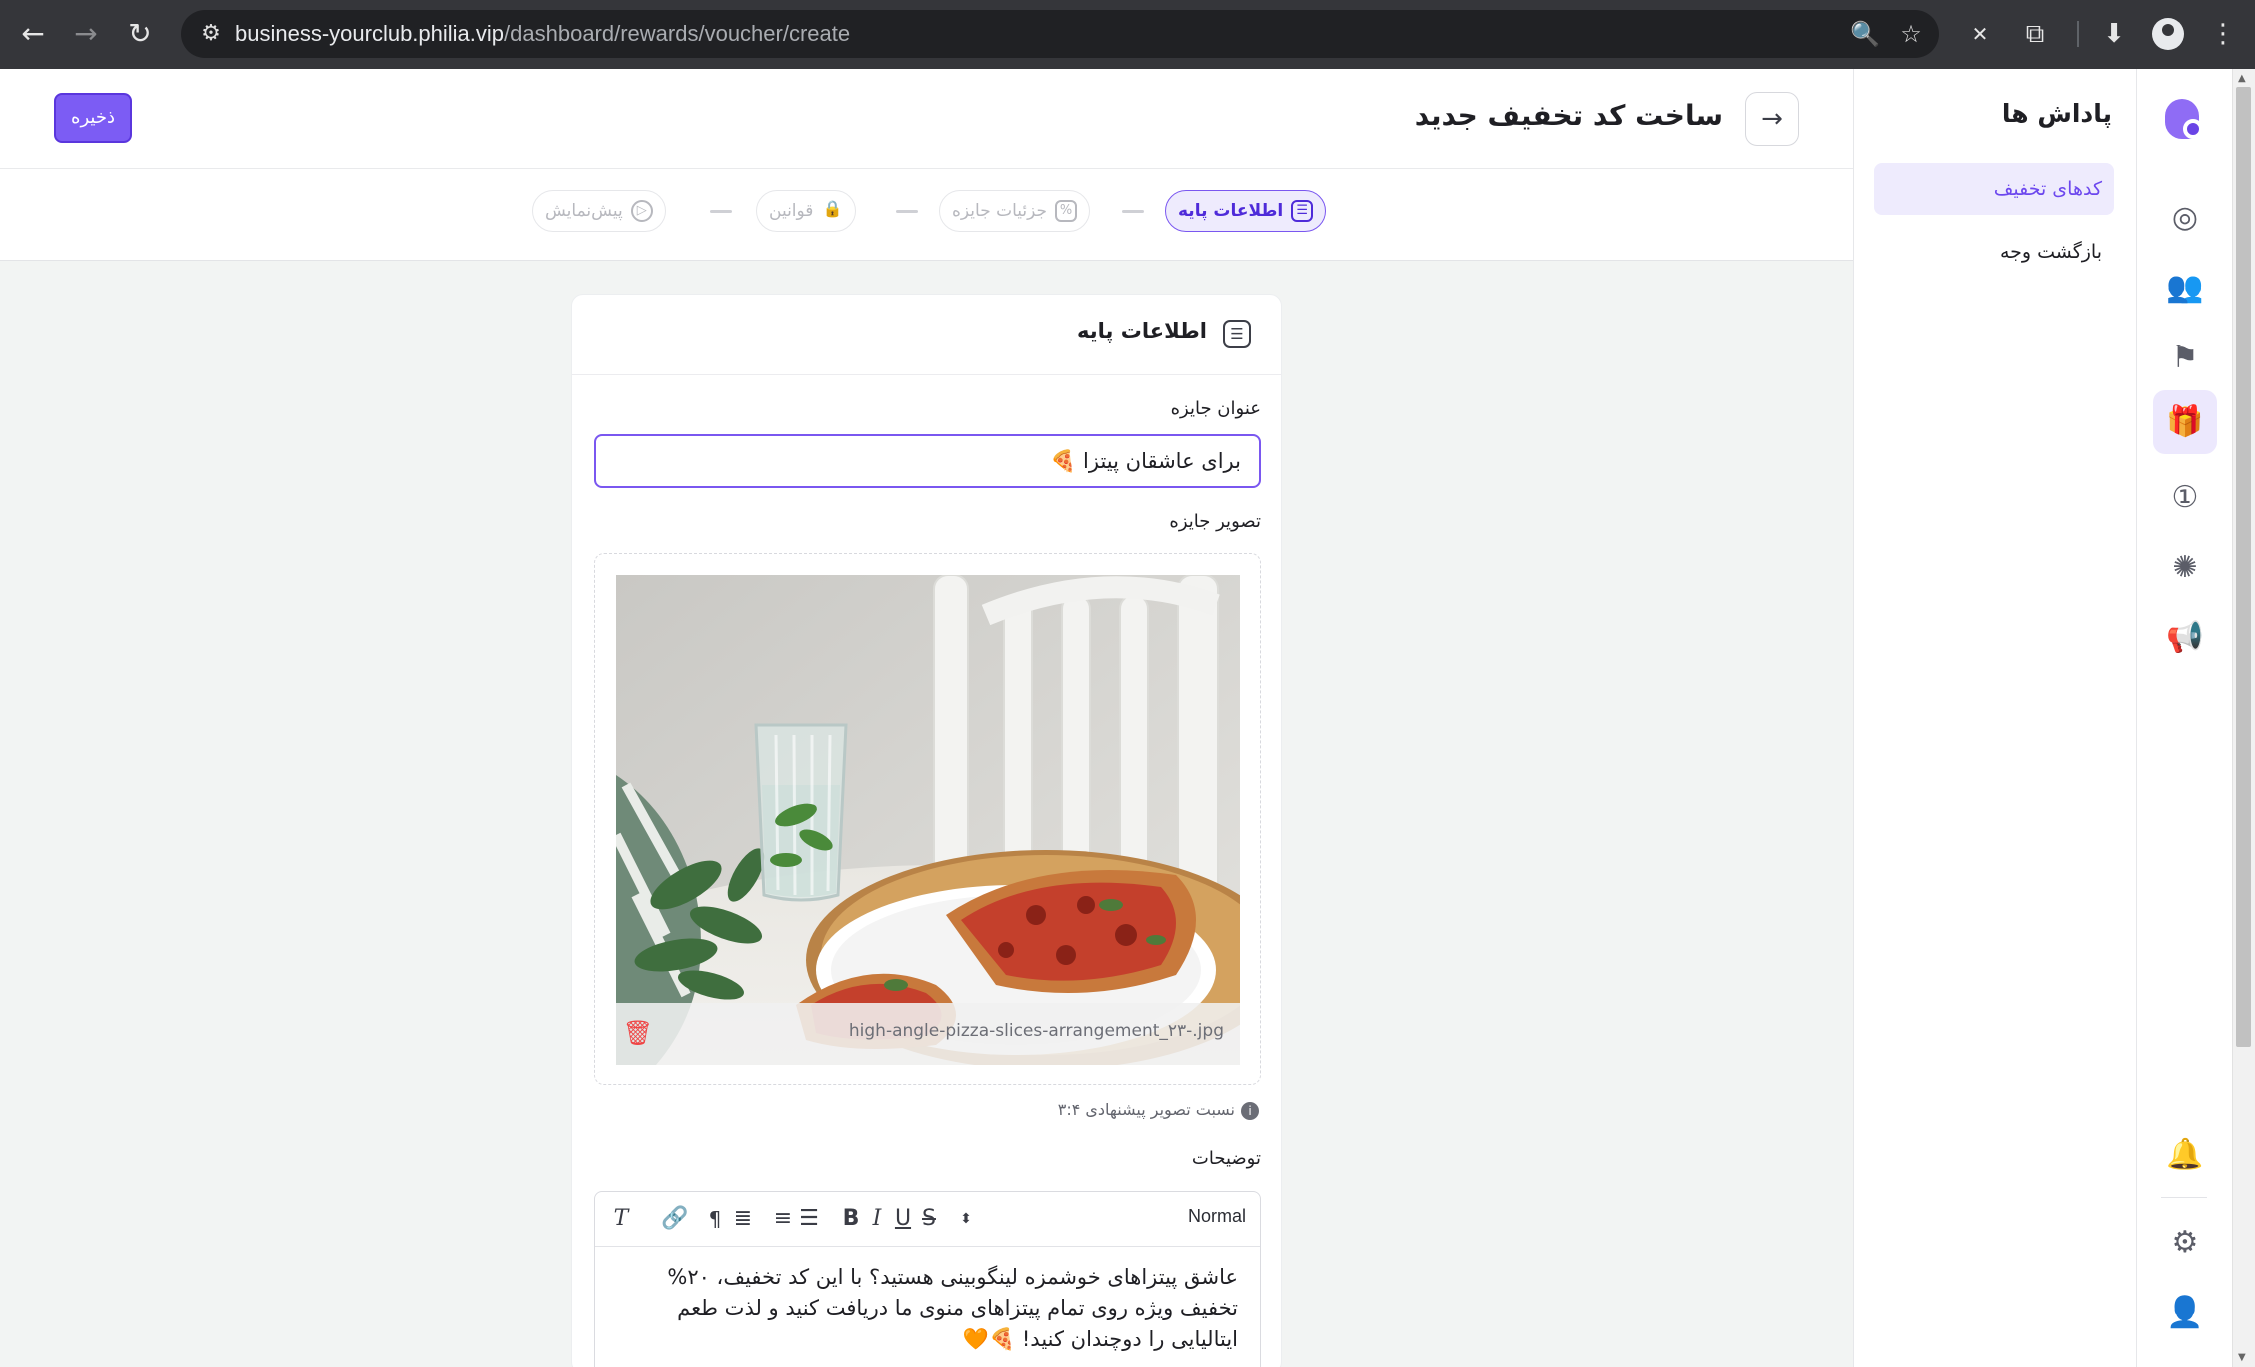 This screenshot has height=1367, width=2255. What do you see at coordinates (715, 1219) in the screenshot?
I see `rtl-direction-icon: ¶` at bounding box center [715, 1219].